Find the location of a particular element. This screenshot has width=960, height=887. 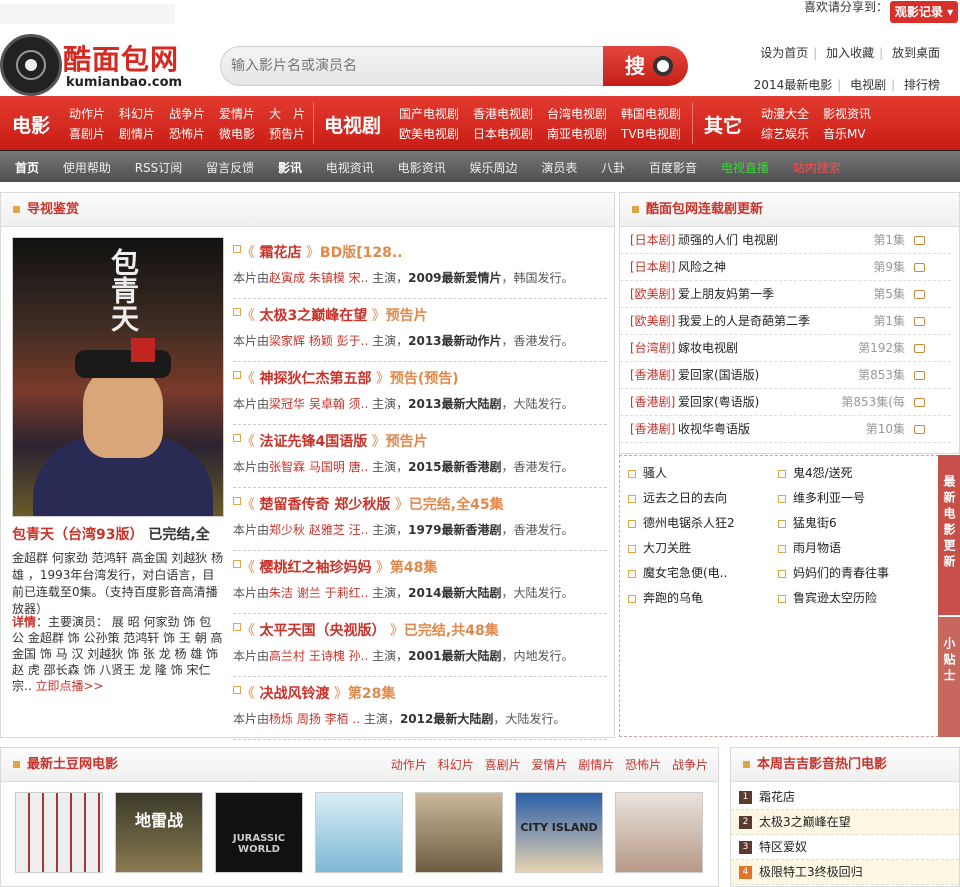

nav-item: 剧情片 is located at coordinates (137, 134).